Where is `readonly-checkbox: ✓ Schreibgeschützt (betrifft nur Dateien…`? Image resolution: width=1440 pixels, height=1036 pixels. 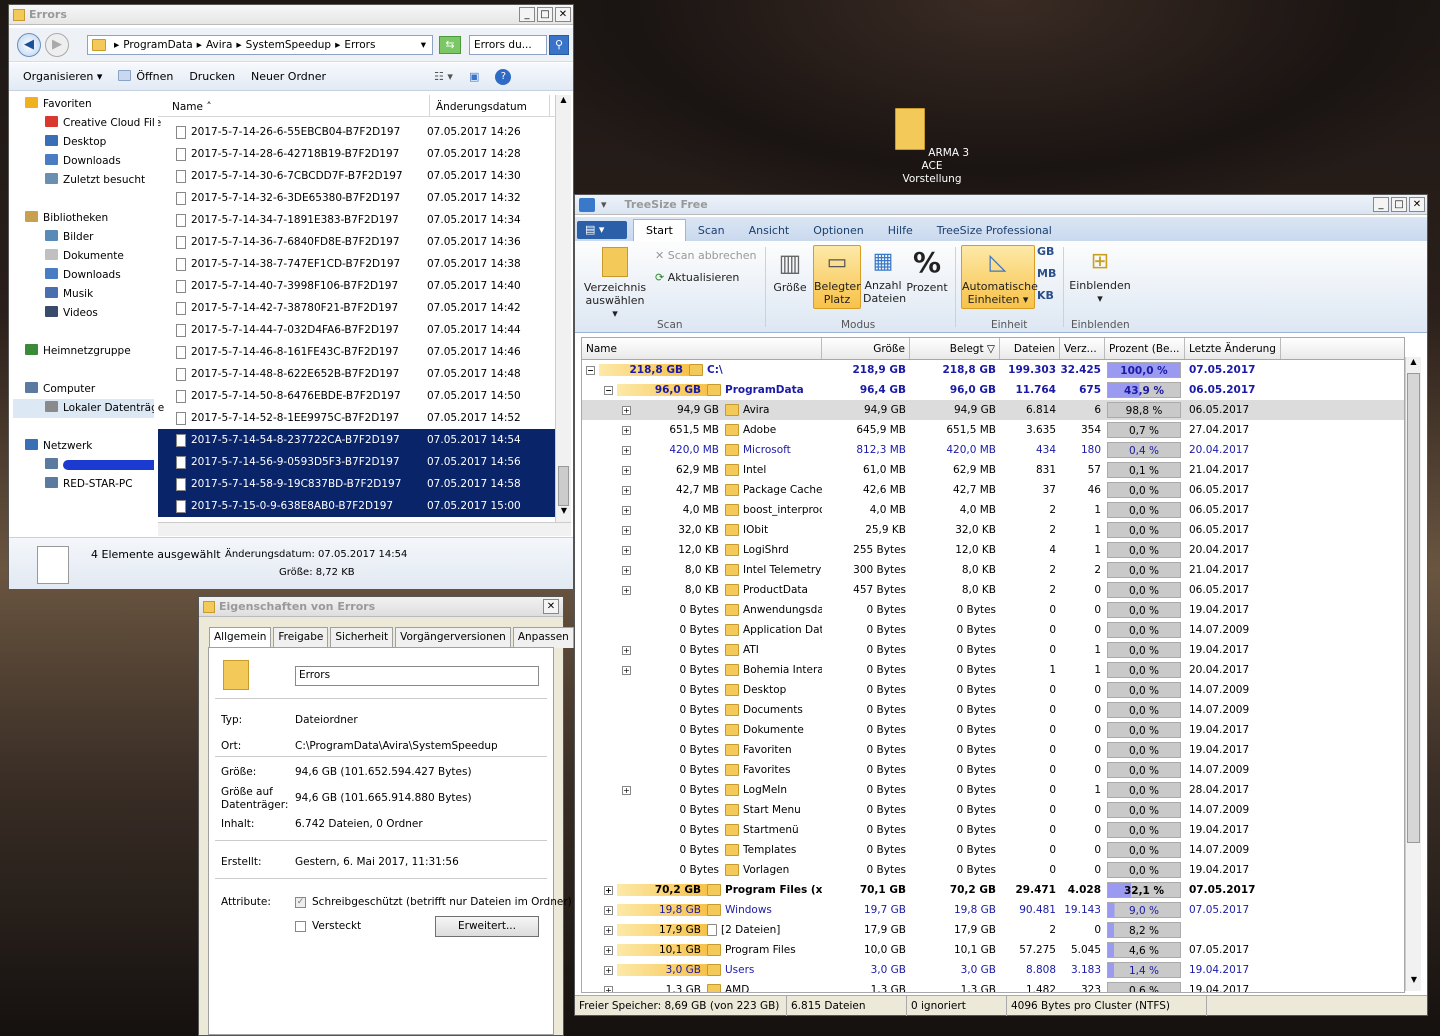 readonly-checkbox: ✓ Schreibgeschützt (betrifft nur Dateien… is located at coordinates (433, 902).